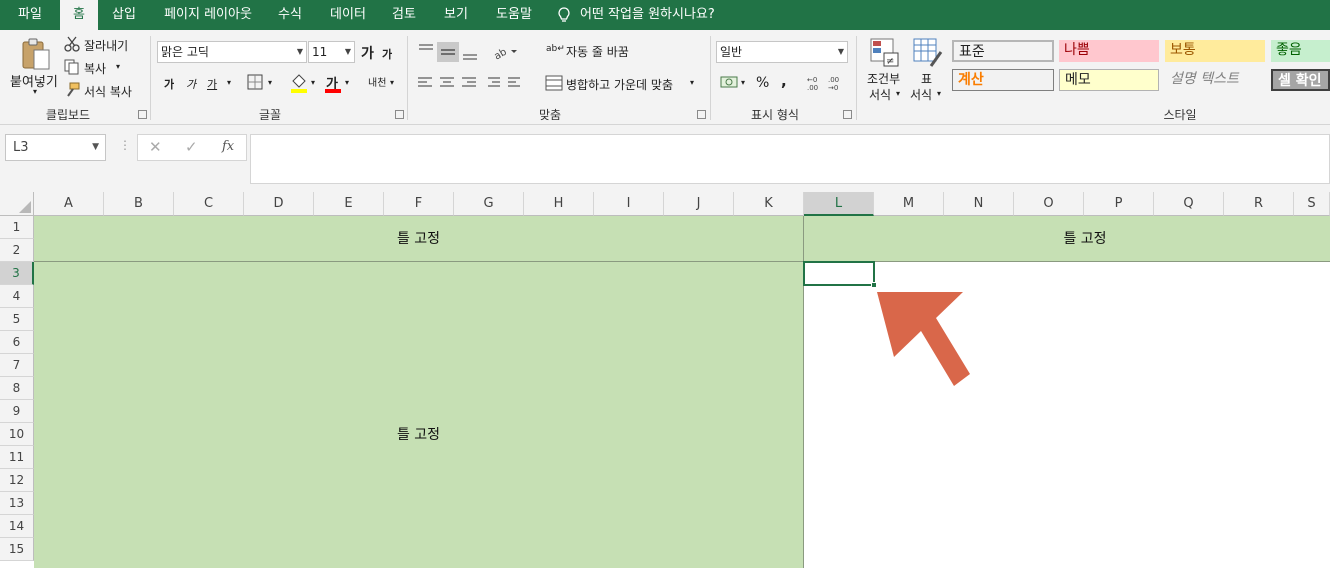  I want to click on name-box: L3 ▼, so click(55, 147).